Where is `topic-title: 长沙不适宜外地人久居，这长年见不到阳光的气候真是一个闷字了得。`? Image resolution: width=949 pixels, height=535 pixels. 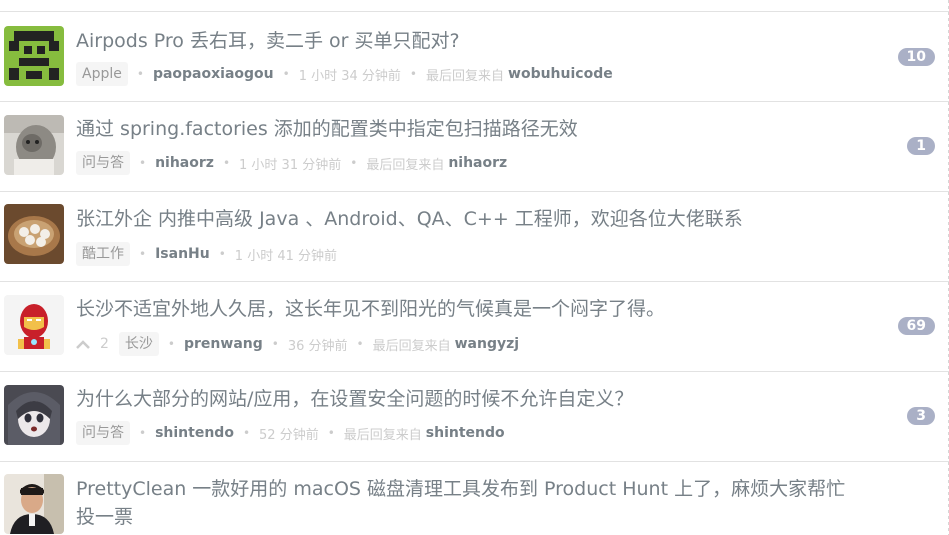
topic-title: 长沙不适宜外地人久居，这长年见不到阳光的气候真是一个闷字了得。 is located at coordinates (370, 309).